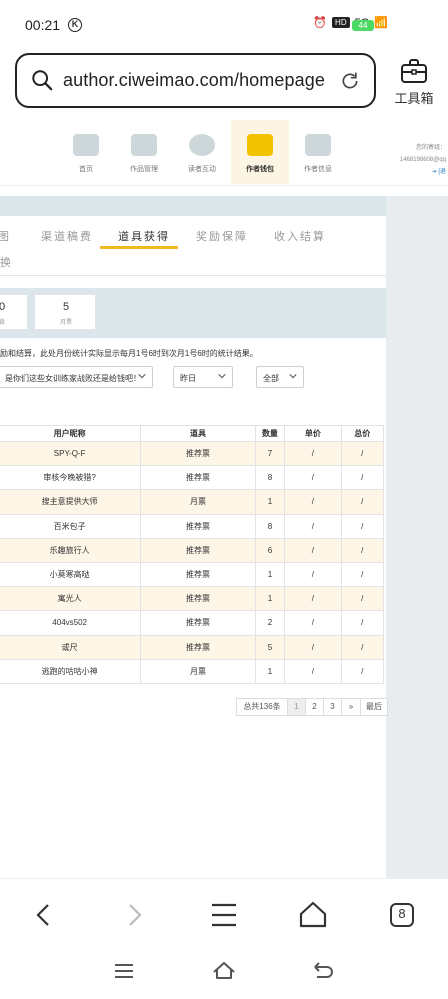 The width and height of the screenshot is (448, 999). Describe the element at coordinates (202, 145) in the screenshot. I see `chat-icon` at that location.